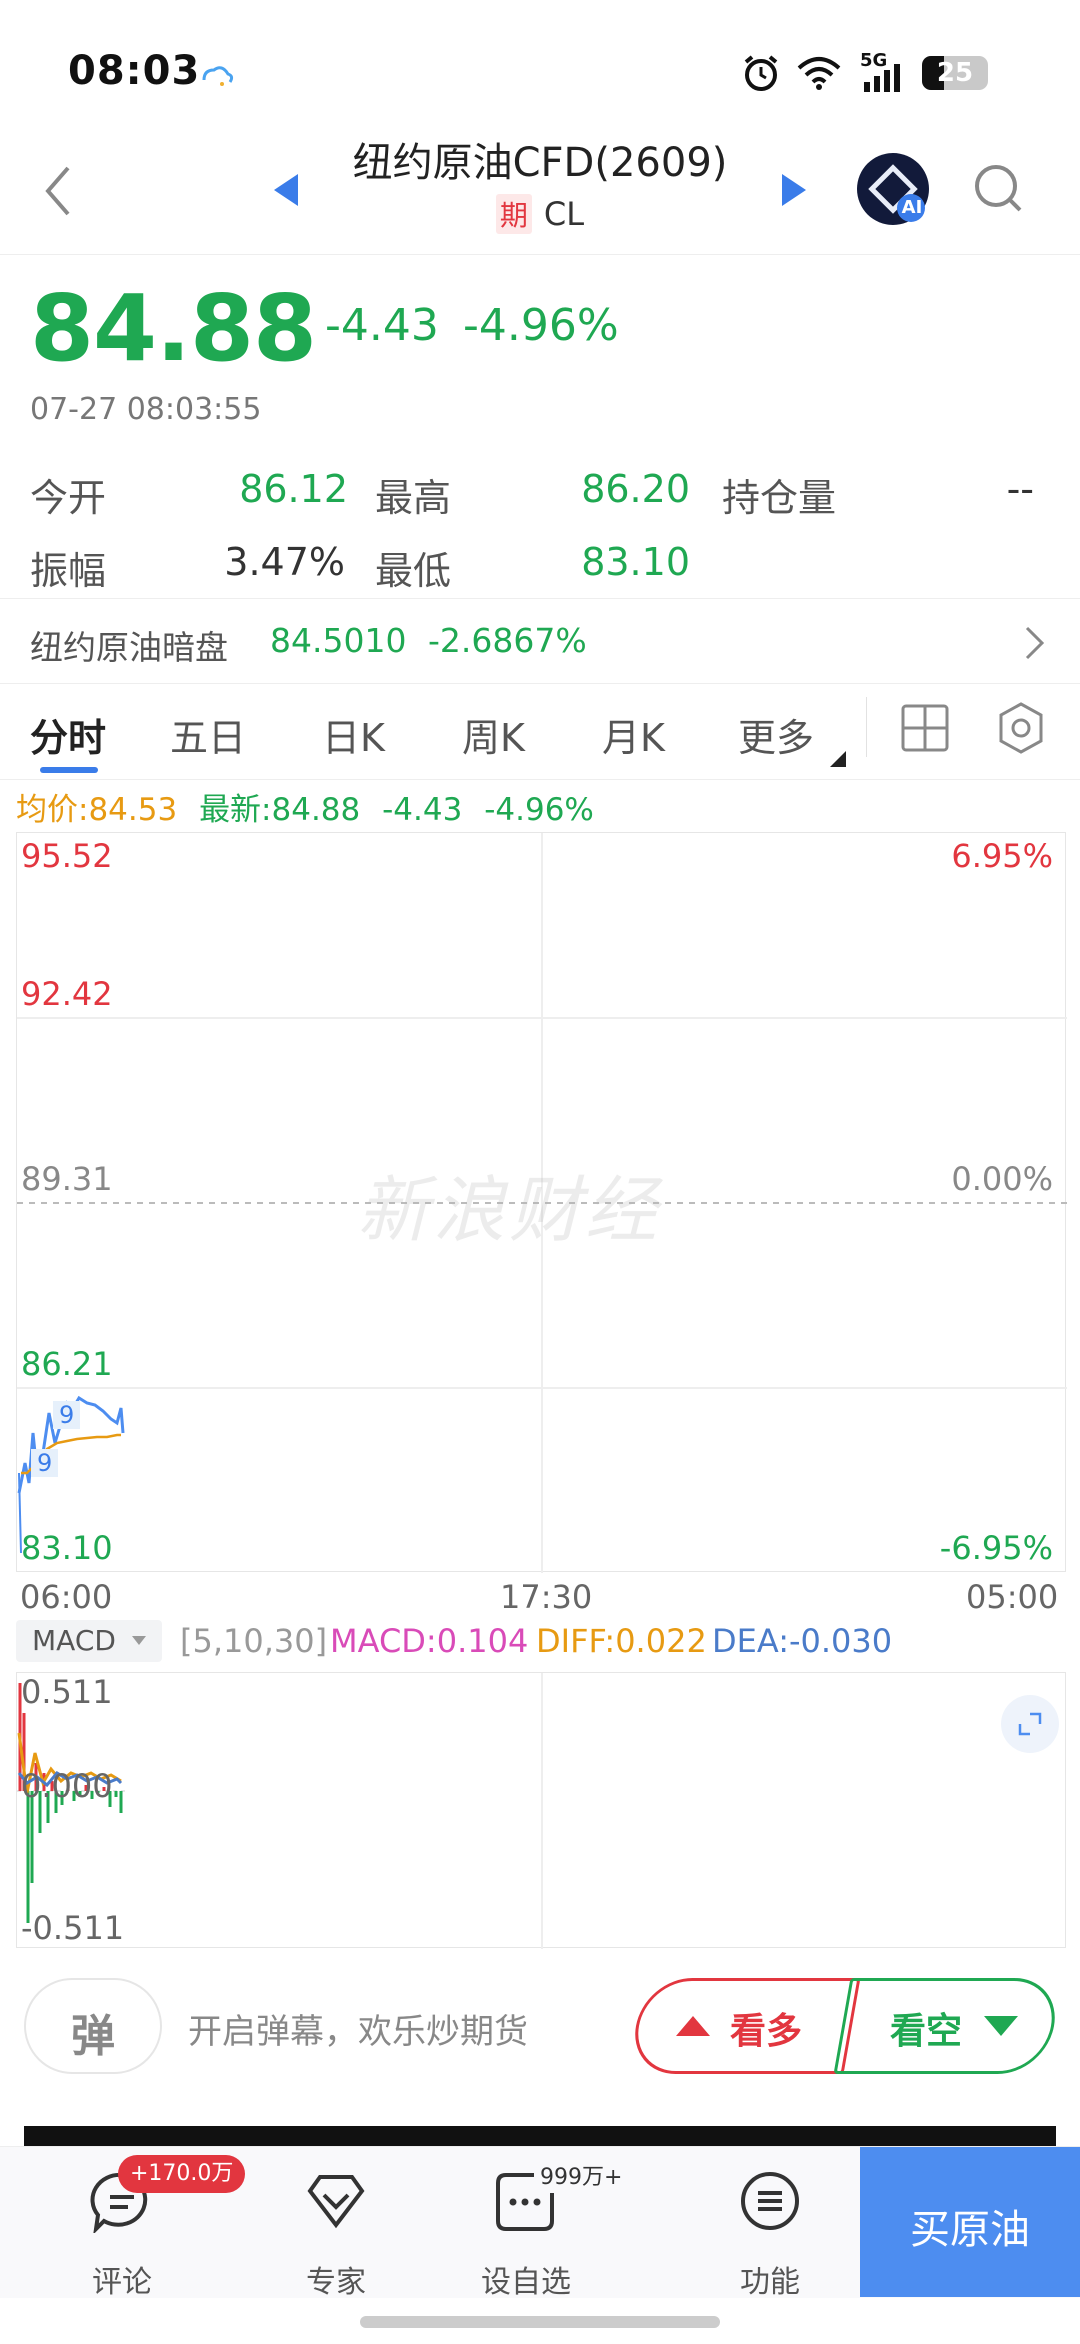 This screenshot has height=2344, width=1080. I want to click on watch-count-badge: 999万+, so click(581, 2177).